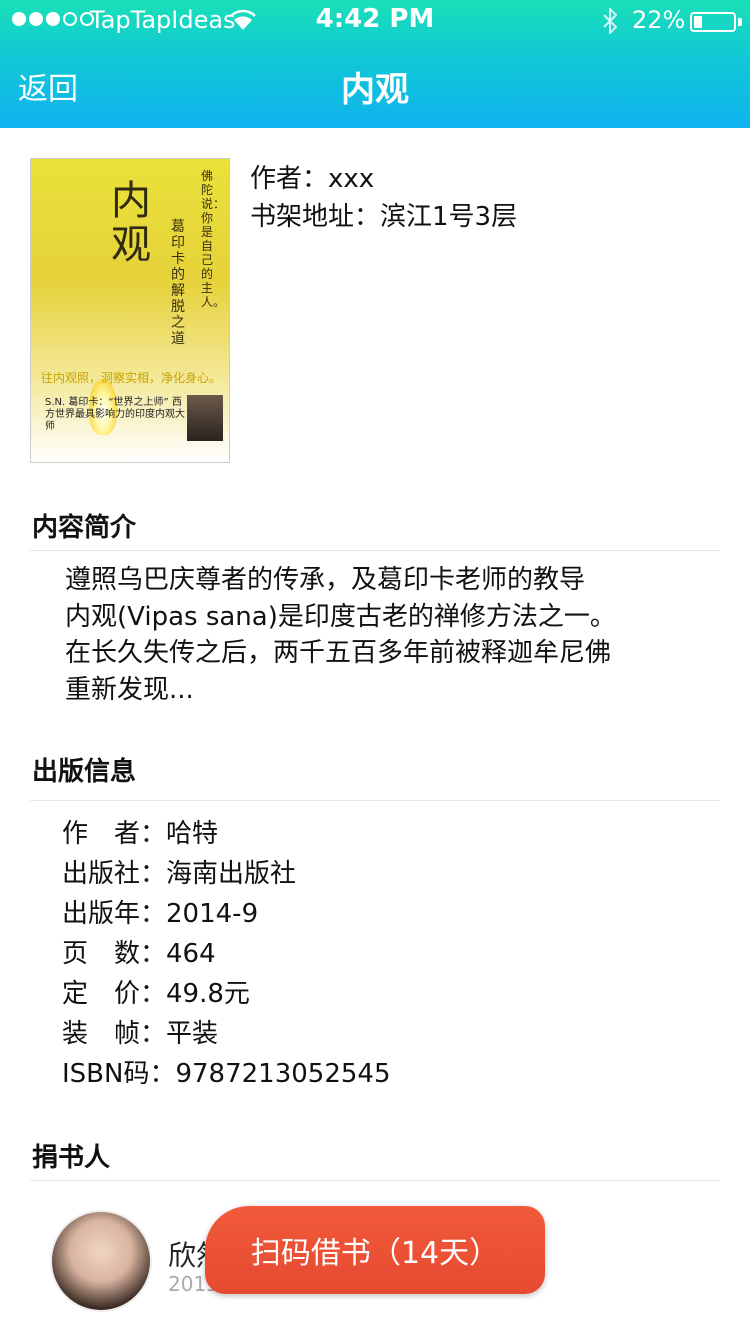 This screenshot has width=750, height=1334. What do you see at coordinates (340, 616) in the screenshot?
I see `intro-line: 内观(Vipas sana)是印度古老的禅修方法之一。` at bounding box center [340, 616].